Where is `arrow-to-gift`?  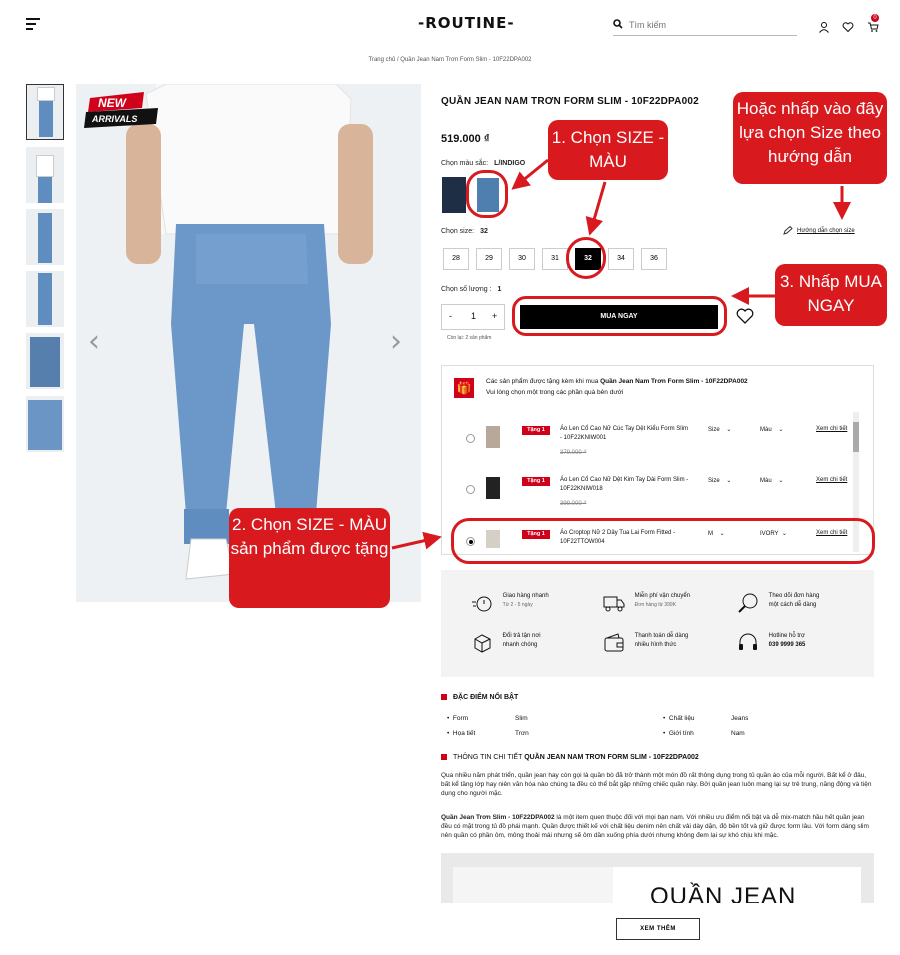
arrow-to-gift is located at coordinates (416, 540).